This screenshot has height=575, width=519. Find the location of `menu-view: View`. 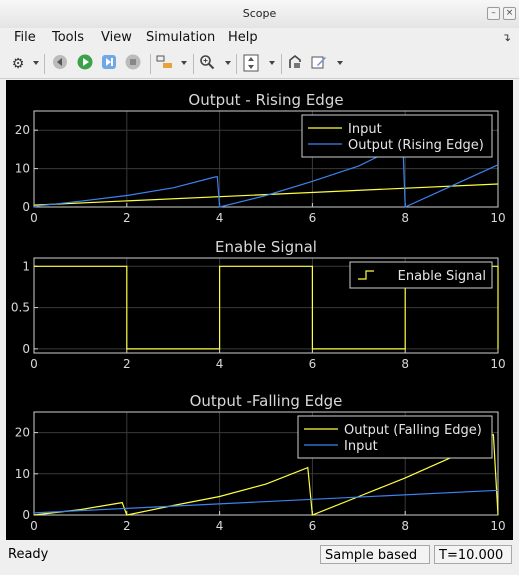

menu-view: View is located at coordinates (116, 37).